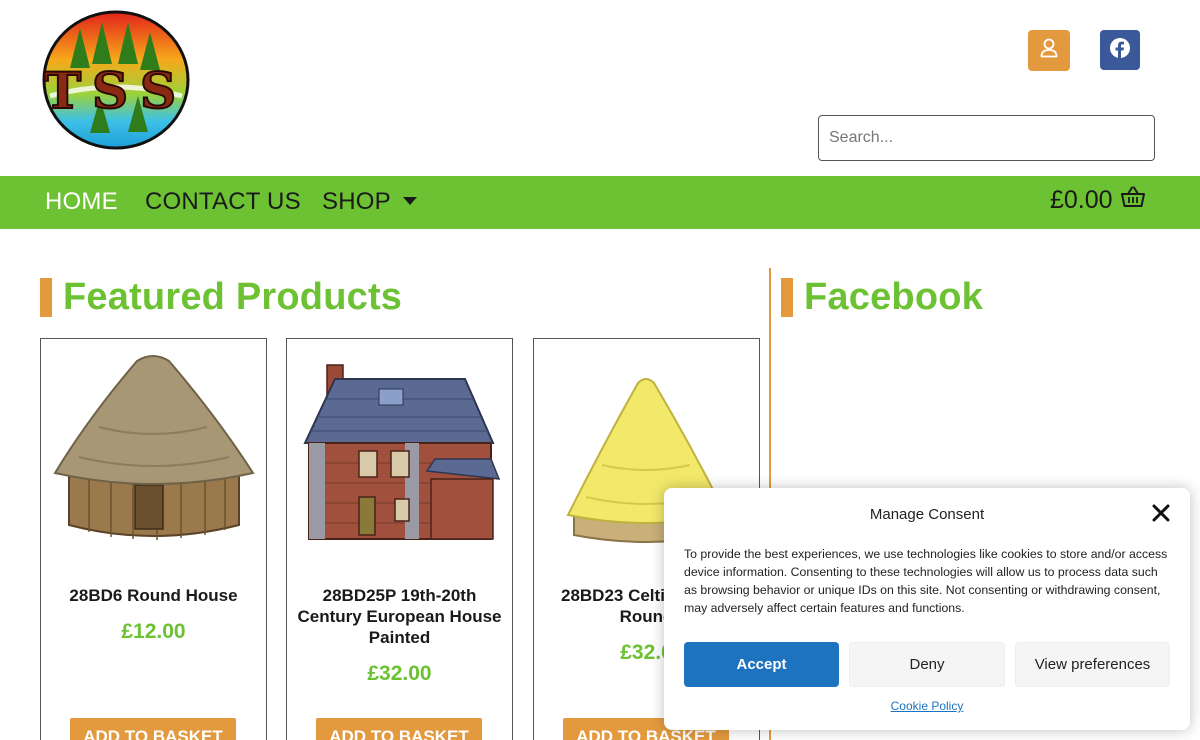  Describe the element at coordinates (81, 202) in the screenshot. I see `nav-home: HOME` at that location.